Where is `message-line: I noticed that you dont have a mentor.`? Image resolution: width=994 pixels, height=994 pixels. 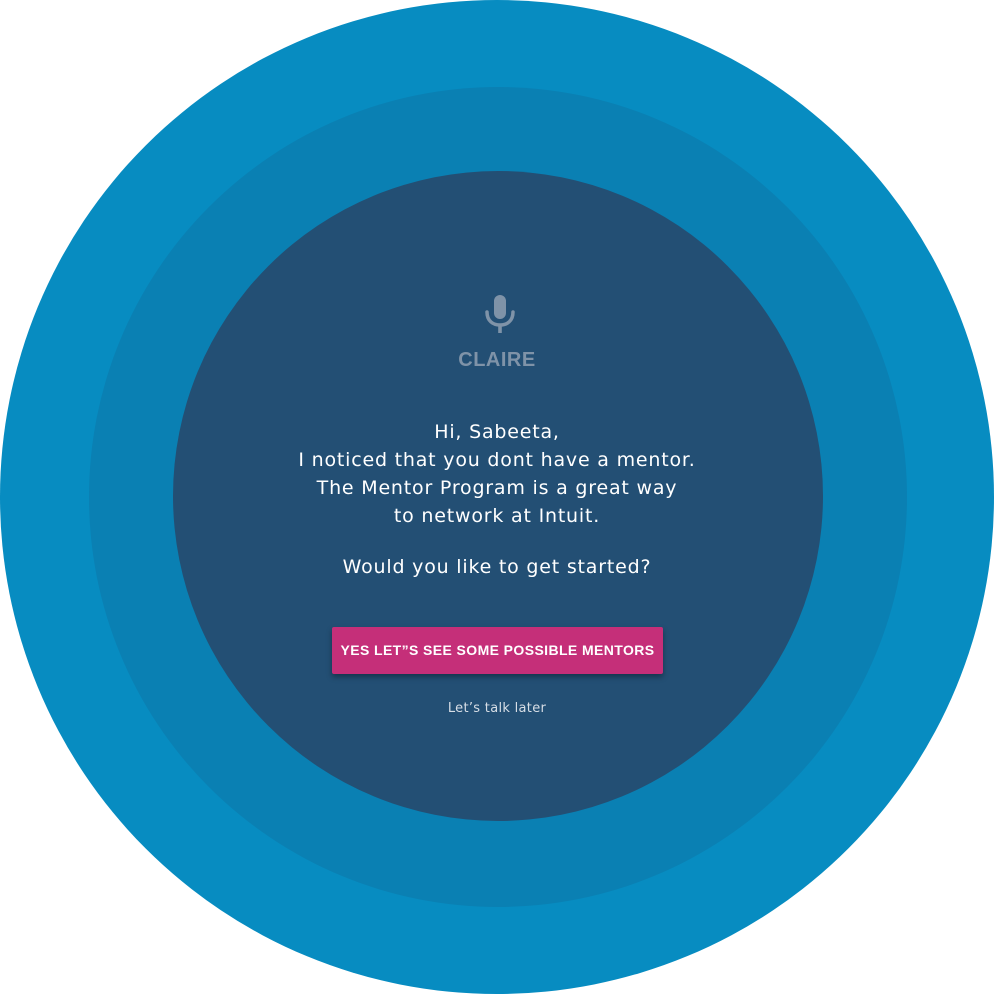 message-line: I noticed that you dont have a mentor. is located at coordinates (497, 460).